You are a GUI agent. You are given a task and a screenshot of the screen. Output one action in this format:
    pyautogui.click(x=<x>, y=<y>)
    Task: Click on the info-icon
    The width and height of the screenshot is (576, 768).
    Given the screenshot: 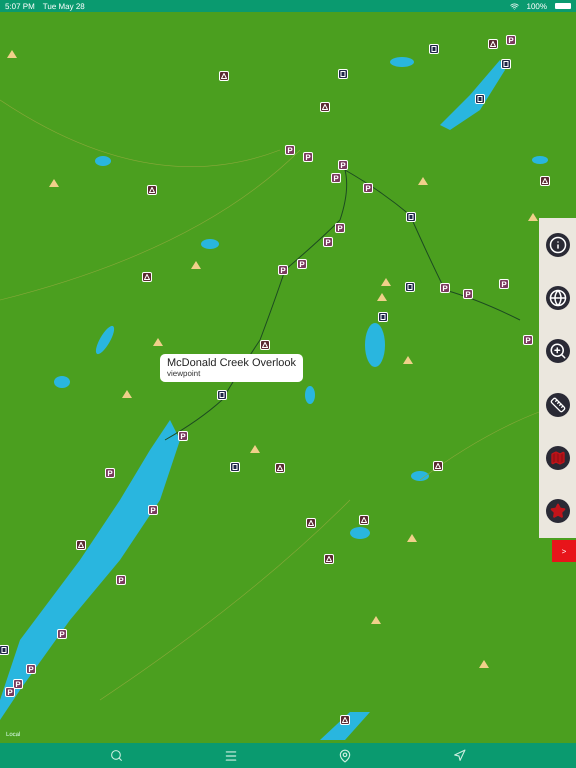 What is the action you would take?
    pyautogui.click(x=557, y=245)
    